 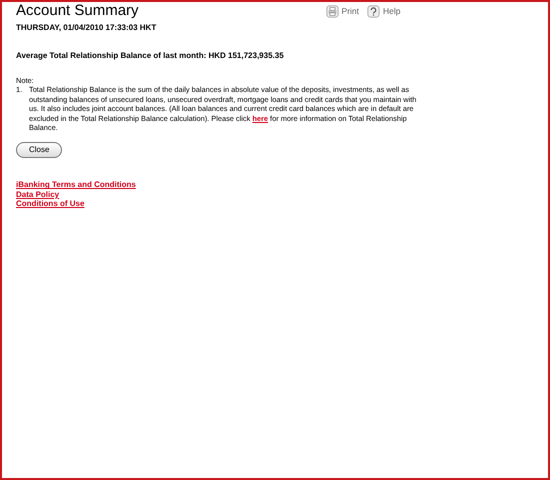 What do you see at coordinates (76, 185) in the screenshot?
I see `footer-link: iBanking Terms and Conditions` at bounding box center [76, 185].